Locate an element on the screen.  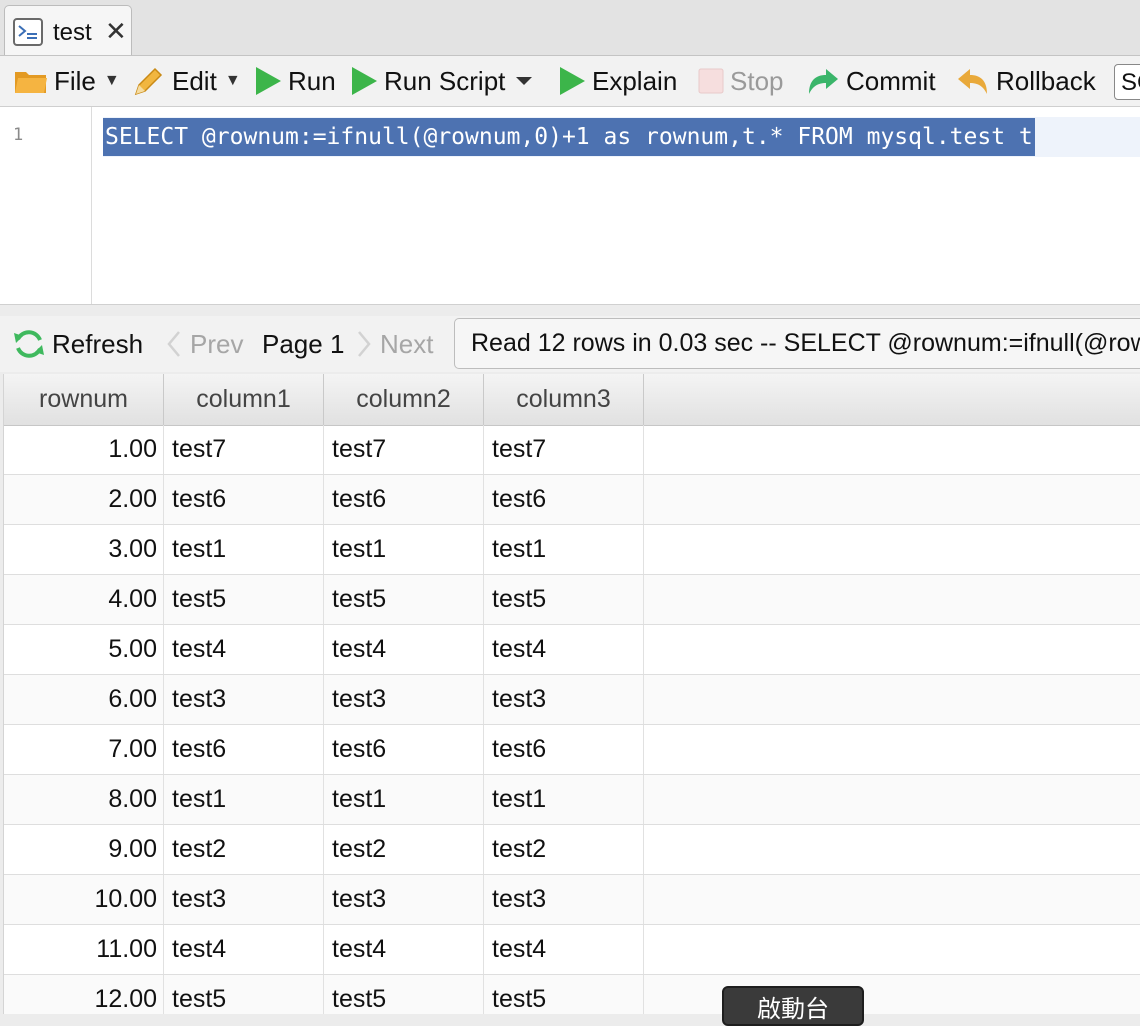
table-row: 2.00 test6 test6 test6 is located at coordinates (572, 500).